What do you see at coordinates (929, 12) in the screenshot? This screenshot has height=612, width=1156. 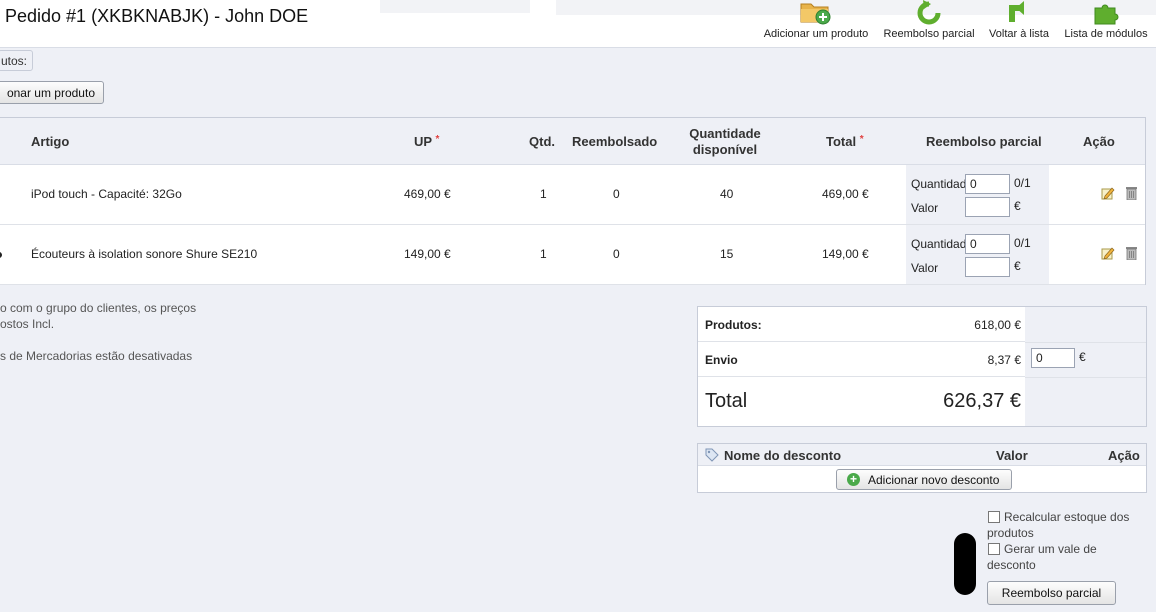 I see `refresh-arrow-icon` at bounding box center [929, 12].